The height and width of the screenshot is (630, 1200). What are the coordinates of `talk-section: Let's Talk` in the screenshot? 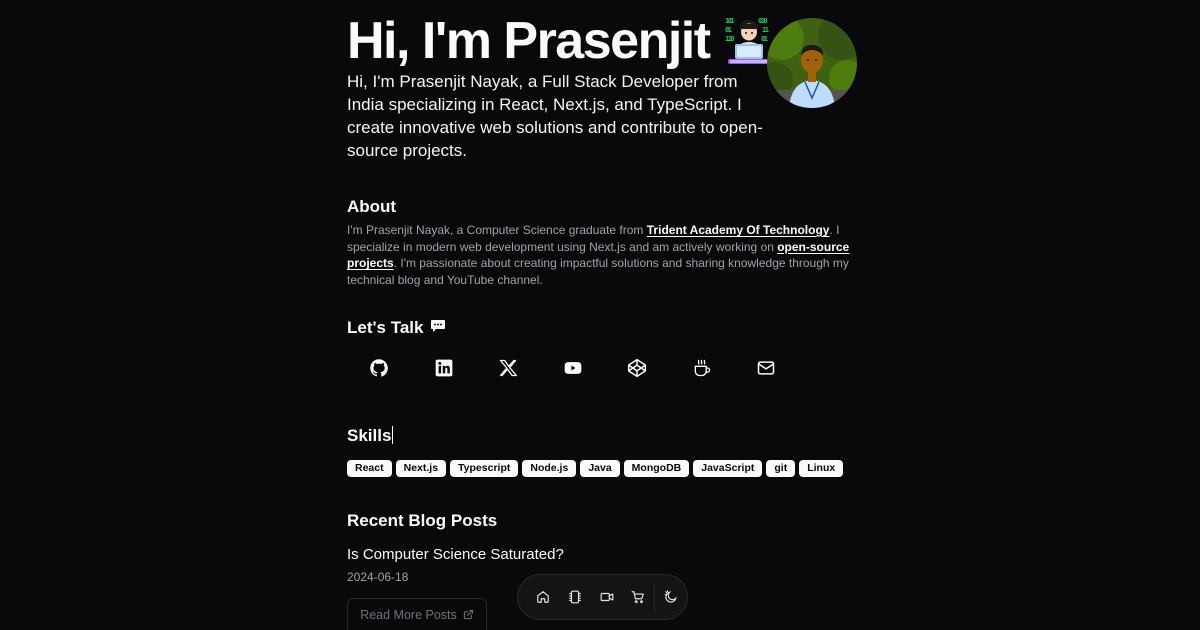 It's located at (396, 328).